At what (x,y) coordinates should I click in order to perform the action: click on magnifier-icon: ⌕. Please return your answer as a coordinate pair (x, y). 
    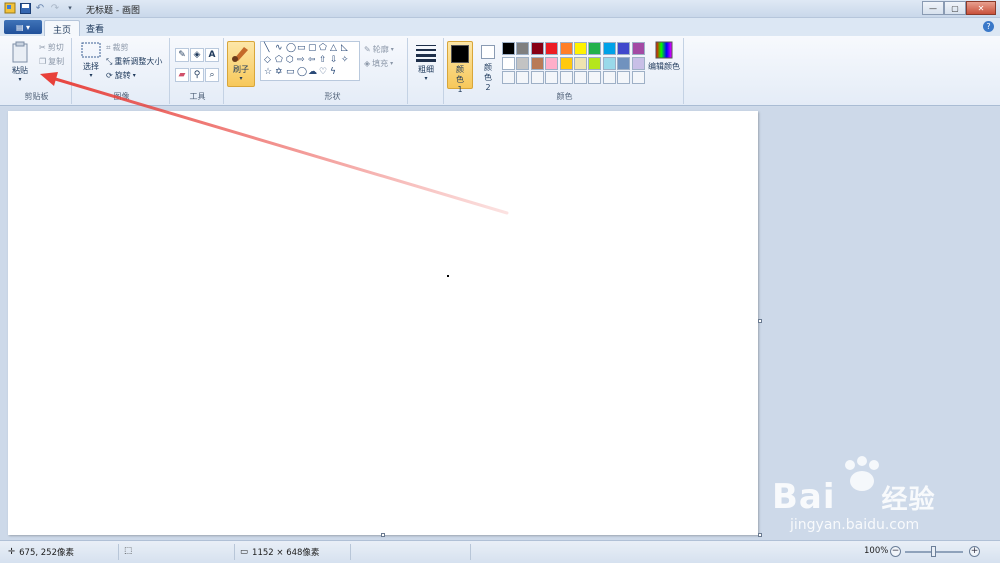
    Looking at the image, I should click on (212, 75).